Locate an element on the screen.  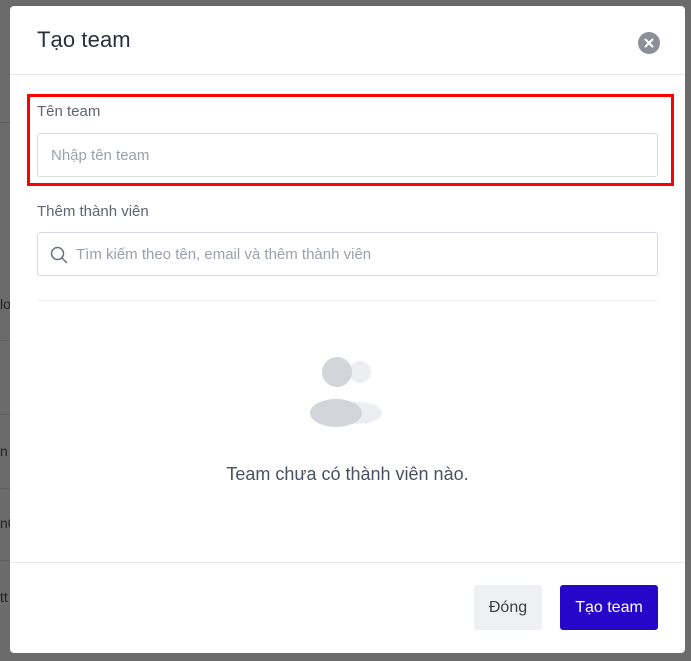
users-icon is located at coordinates (346, 392).